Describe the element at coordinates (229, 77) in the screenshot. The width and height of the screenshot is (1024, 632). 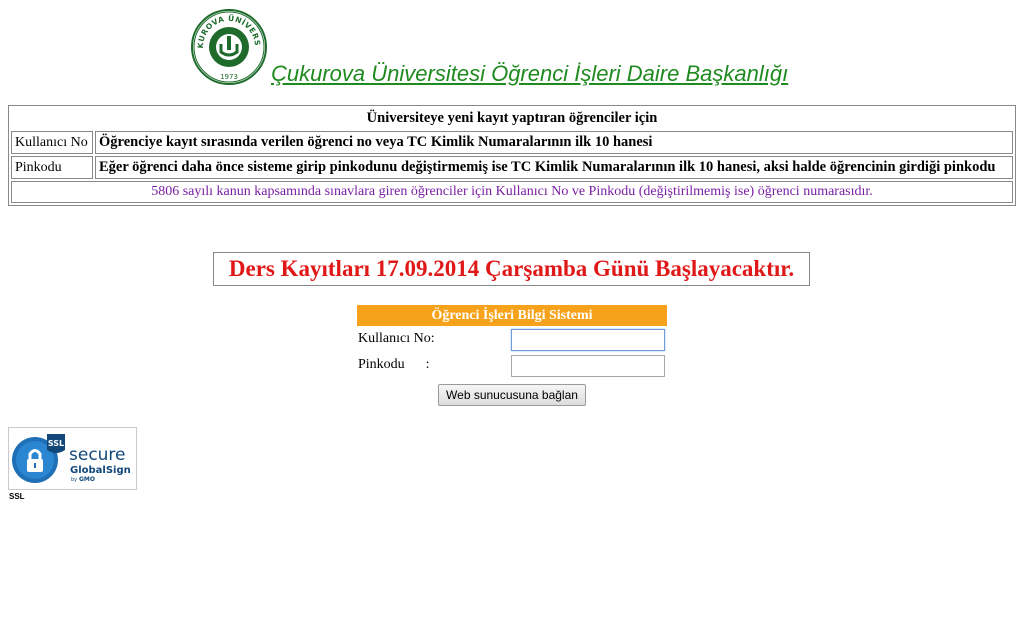
I see `logo-year: 1973` at that location.